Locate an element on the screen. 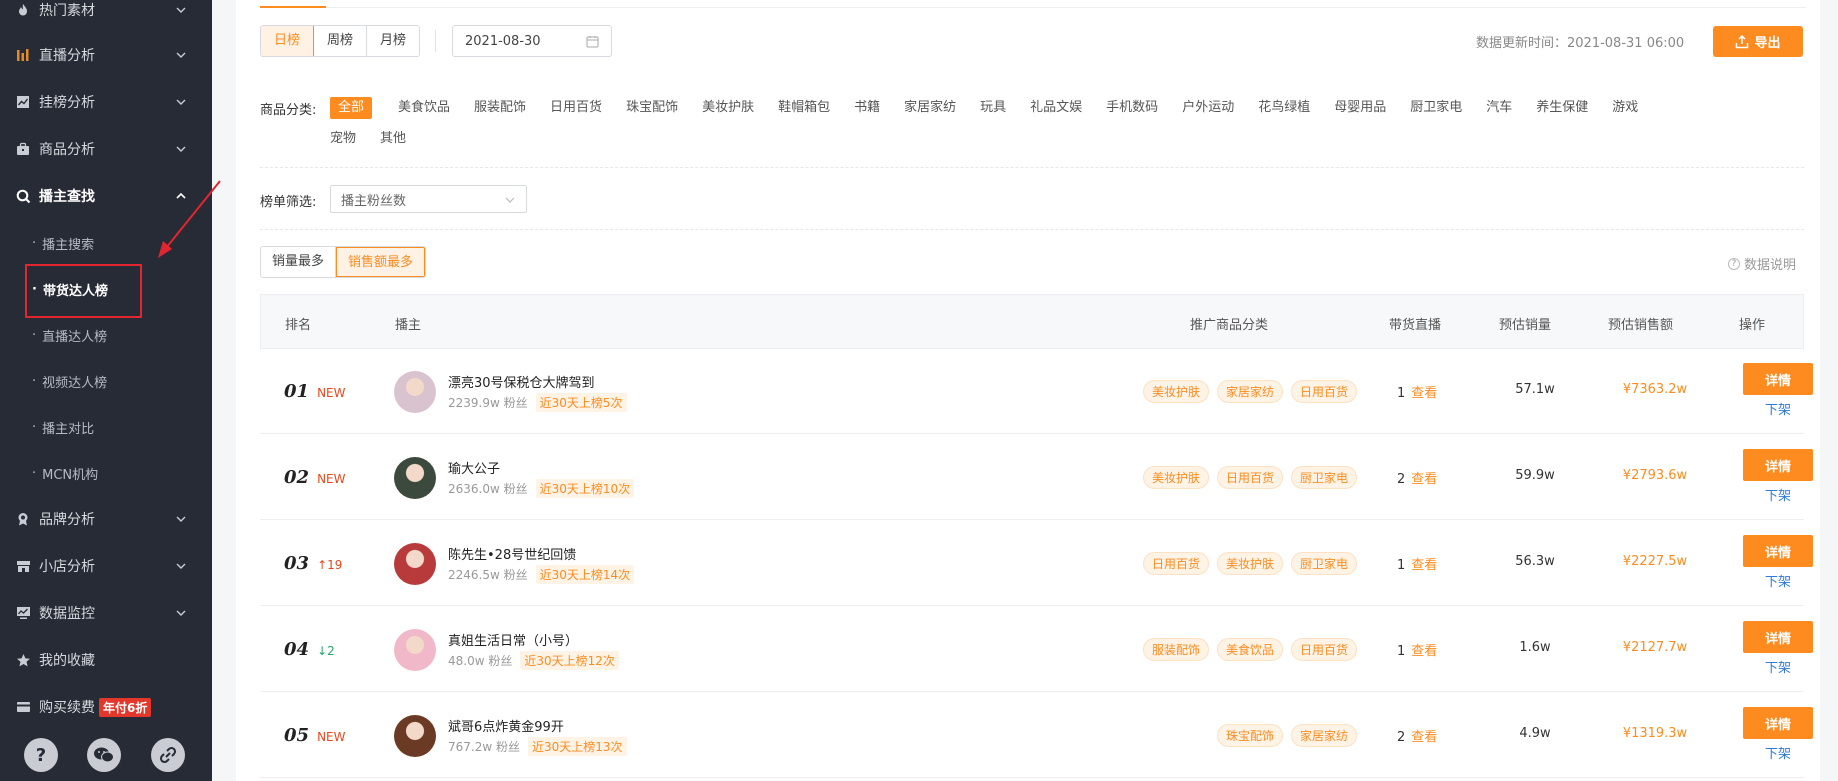 This screenshot has height=781, width=1838. fans-filter-select: 播主粉丝数 is located at coordinates (428, 199).